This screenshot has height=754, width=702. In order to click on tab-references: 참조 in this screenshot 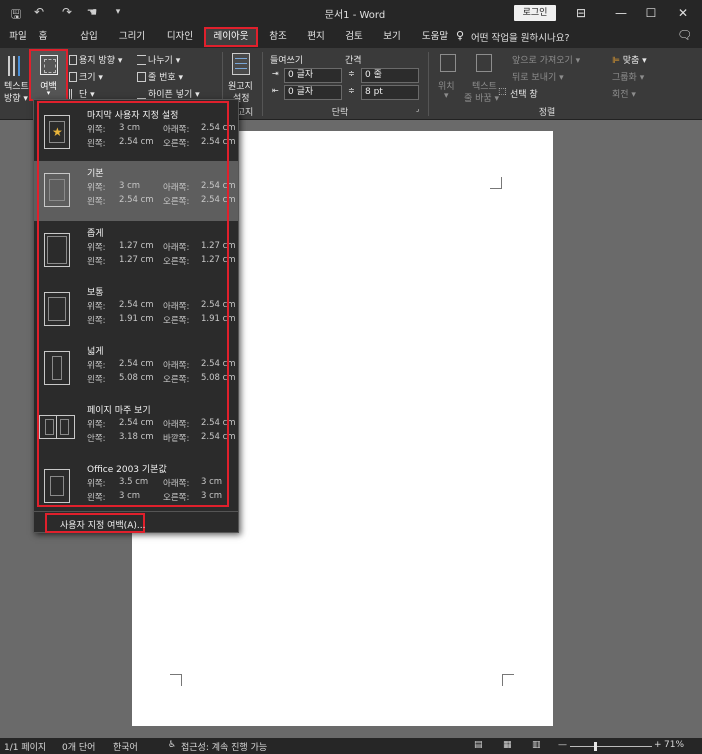, I will do `click(278, 38)`.